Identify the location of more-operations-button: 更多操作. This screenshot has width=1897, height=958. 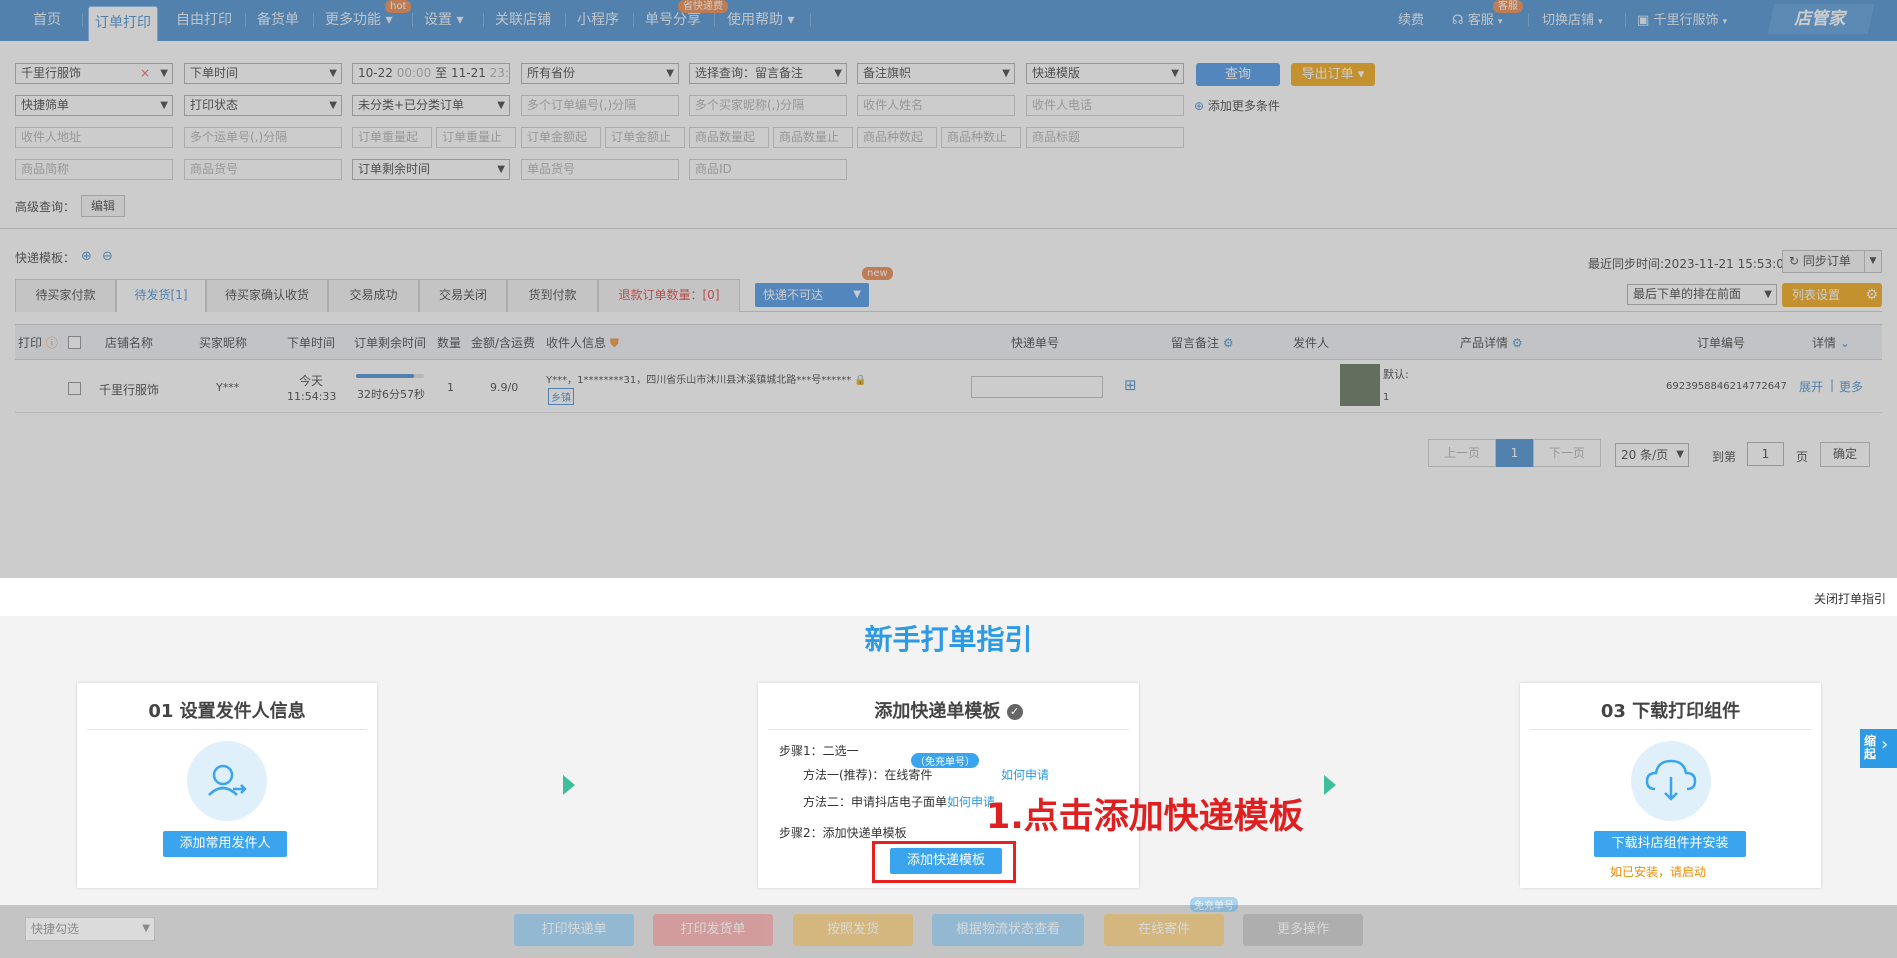
(1303, 930).